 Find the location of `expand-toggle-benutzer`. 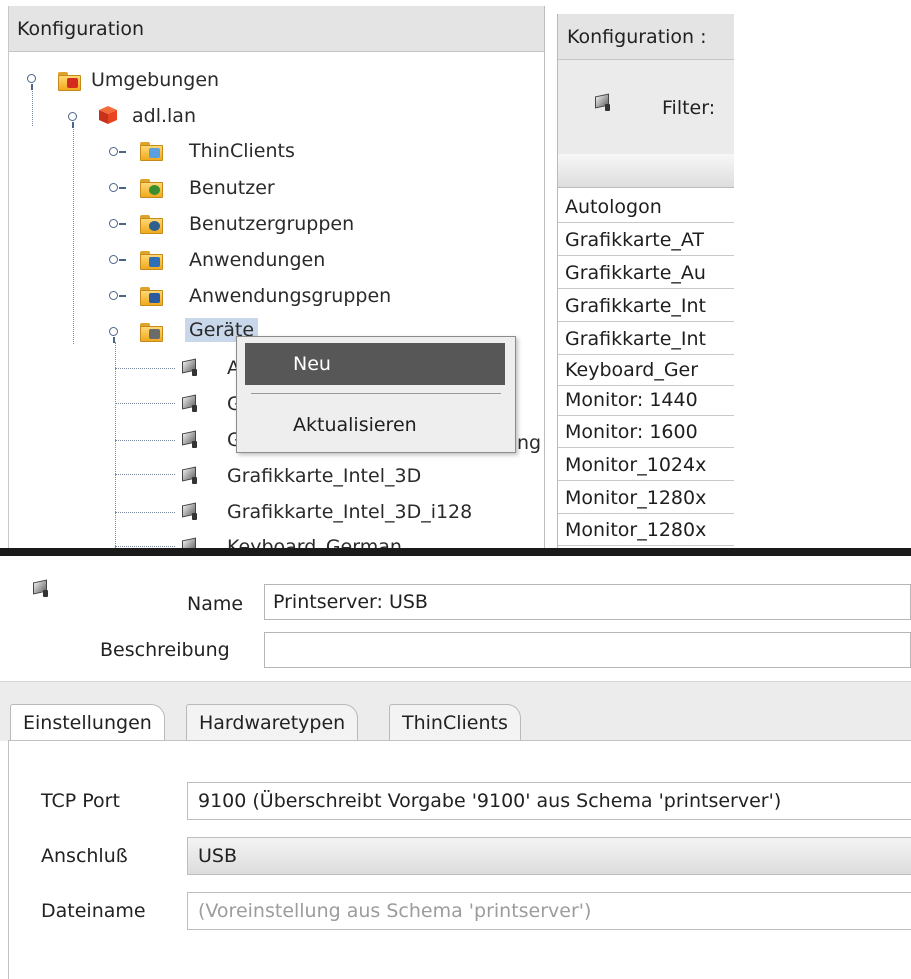

expand-toggle-benutzer is located at coordinates (117, 188).